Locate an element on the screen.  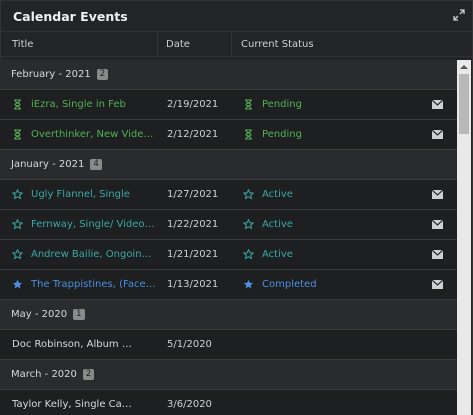
column-header-date: Date is located at coordinates (195, 44).